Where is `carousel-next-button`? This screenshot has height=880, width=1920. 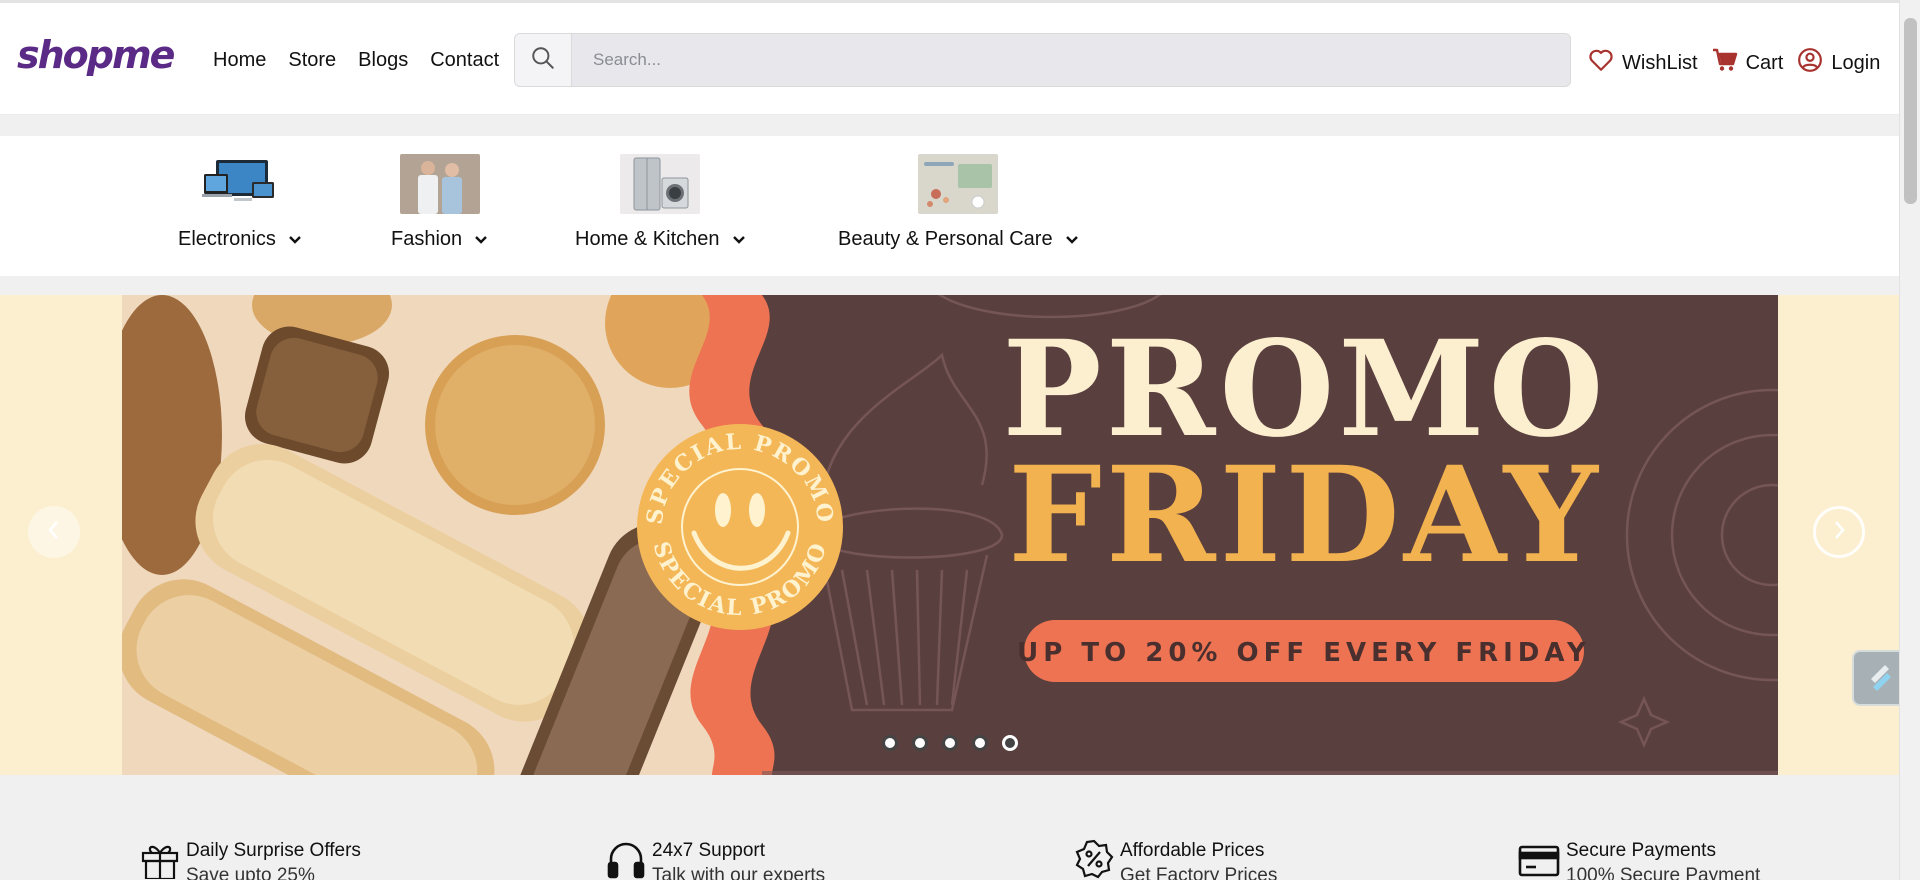 carousel-next-button is located at coordinates (1839, 532).